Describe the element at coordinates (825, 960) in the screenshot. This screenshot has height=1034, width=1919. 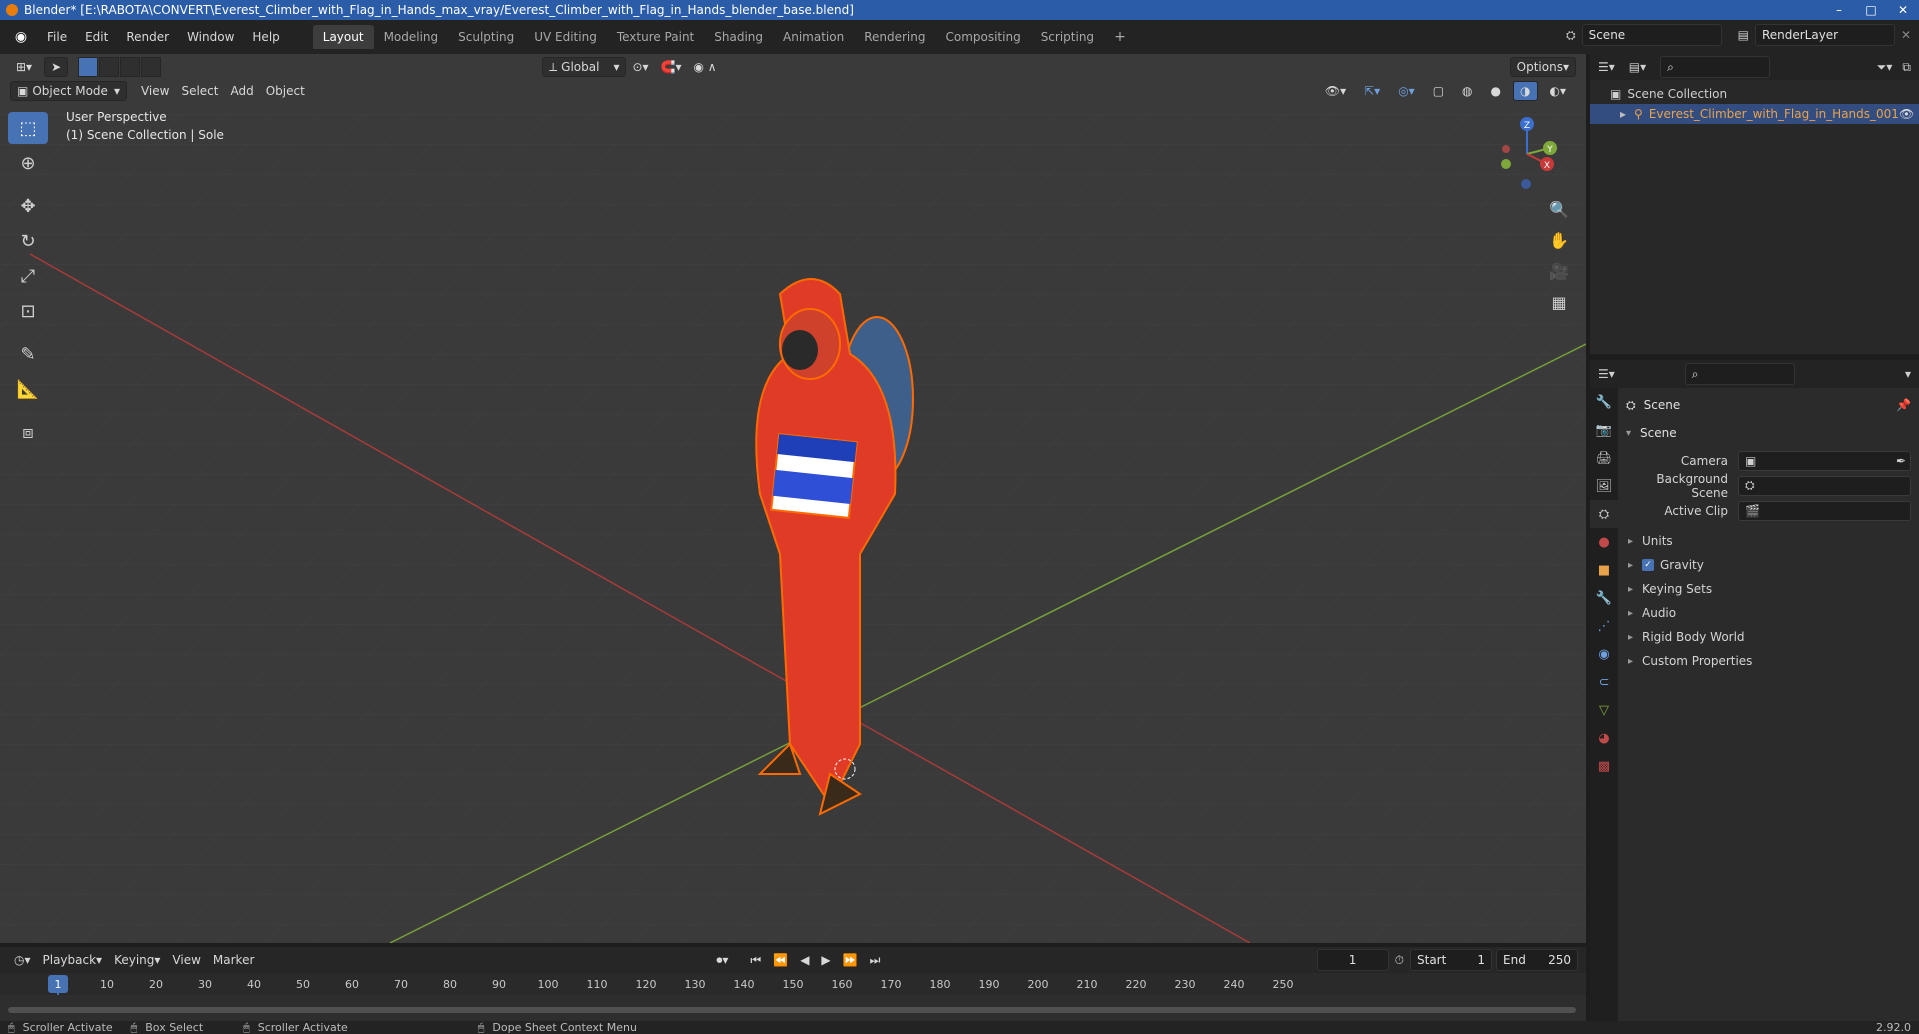
I see `play-icon: ▶` at that location.